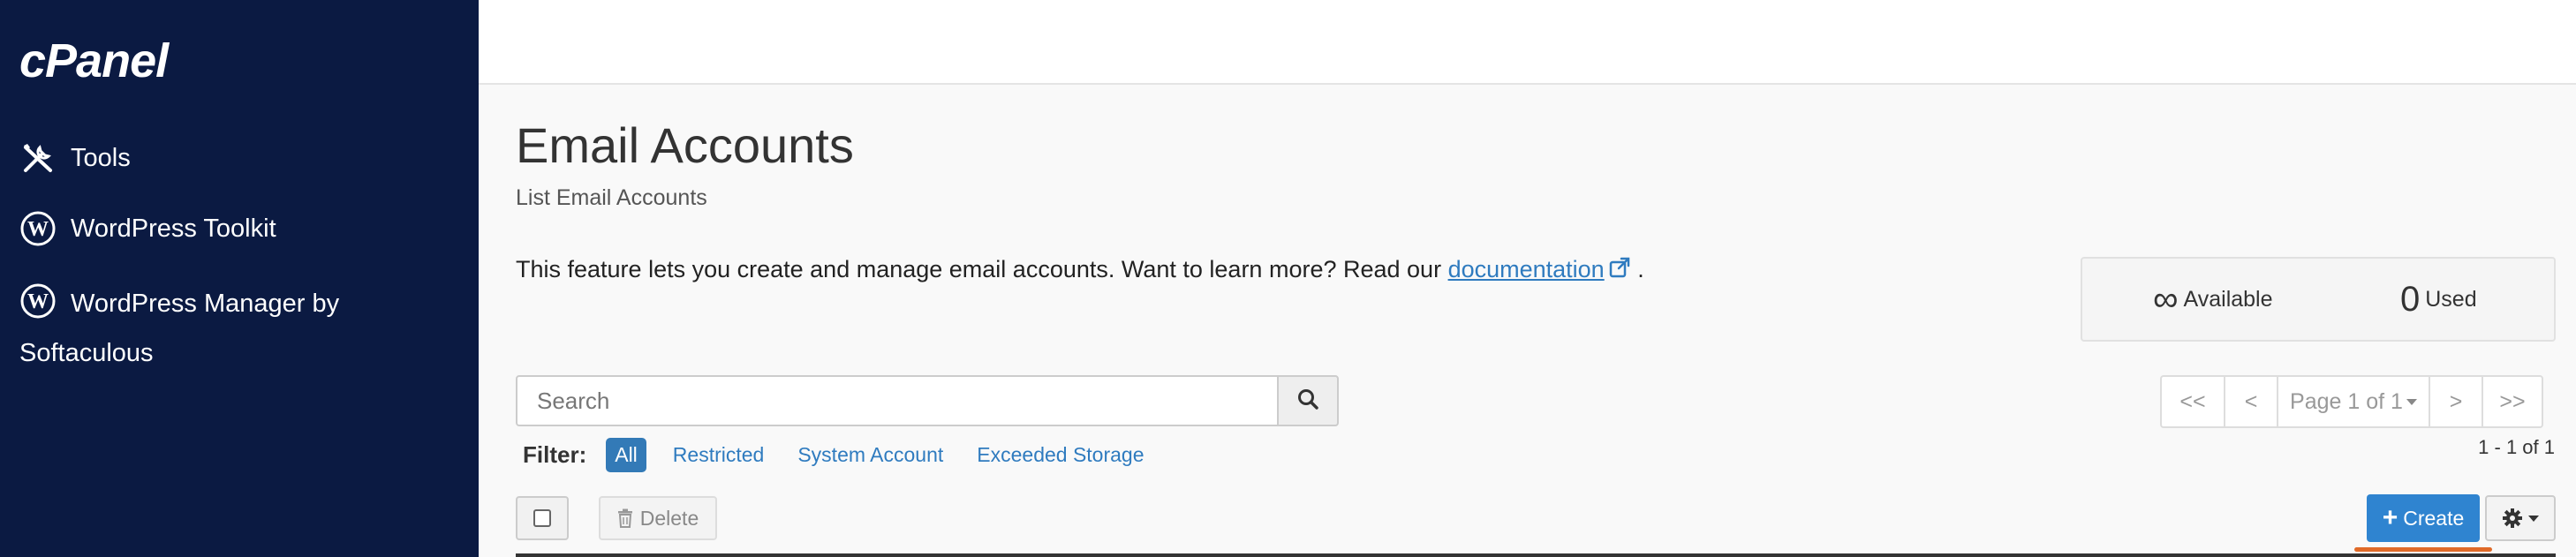 The height and width of the screenshot is (557, 2576). Describe the element at coordinates (2390, 517) in the screenshot. I see `plus-icon: +` at that location.